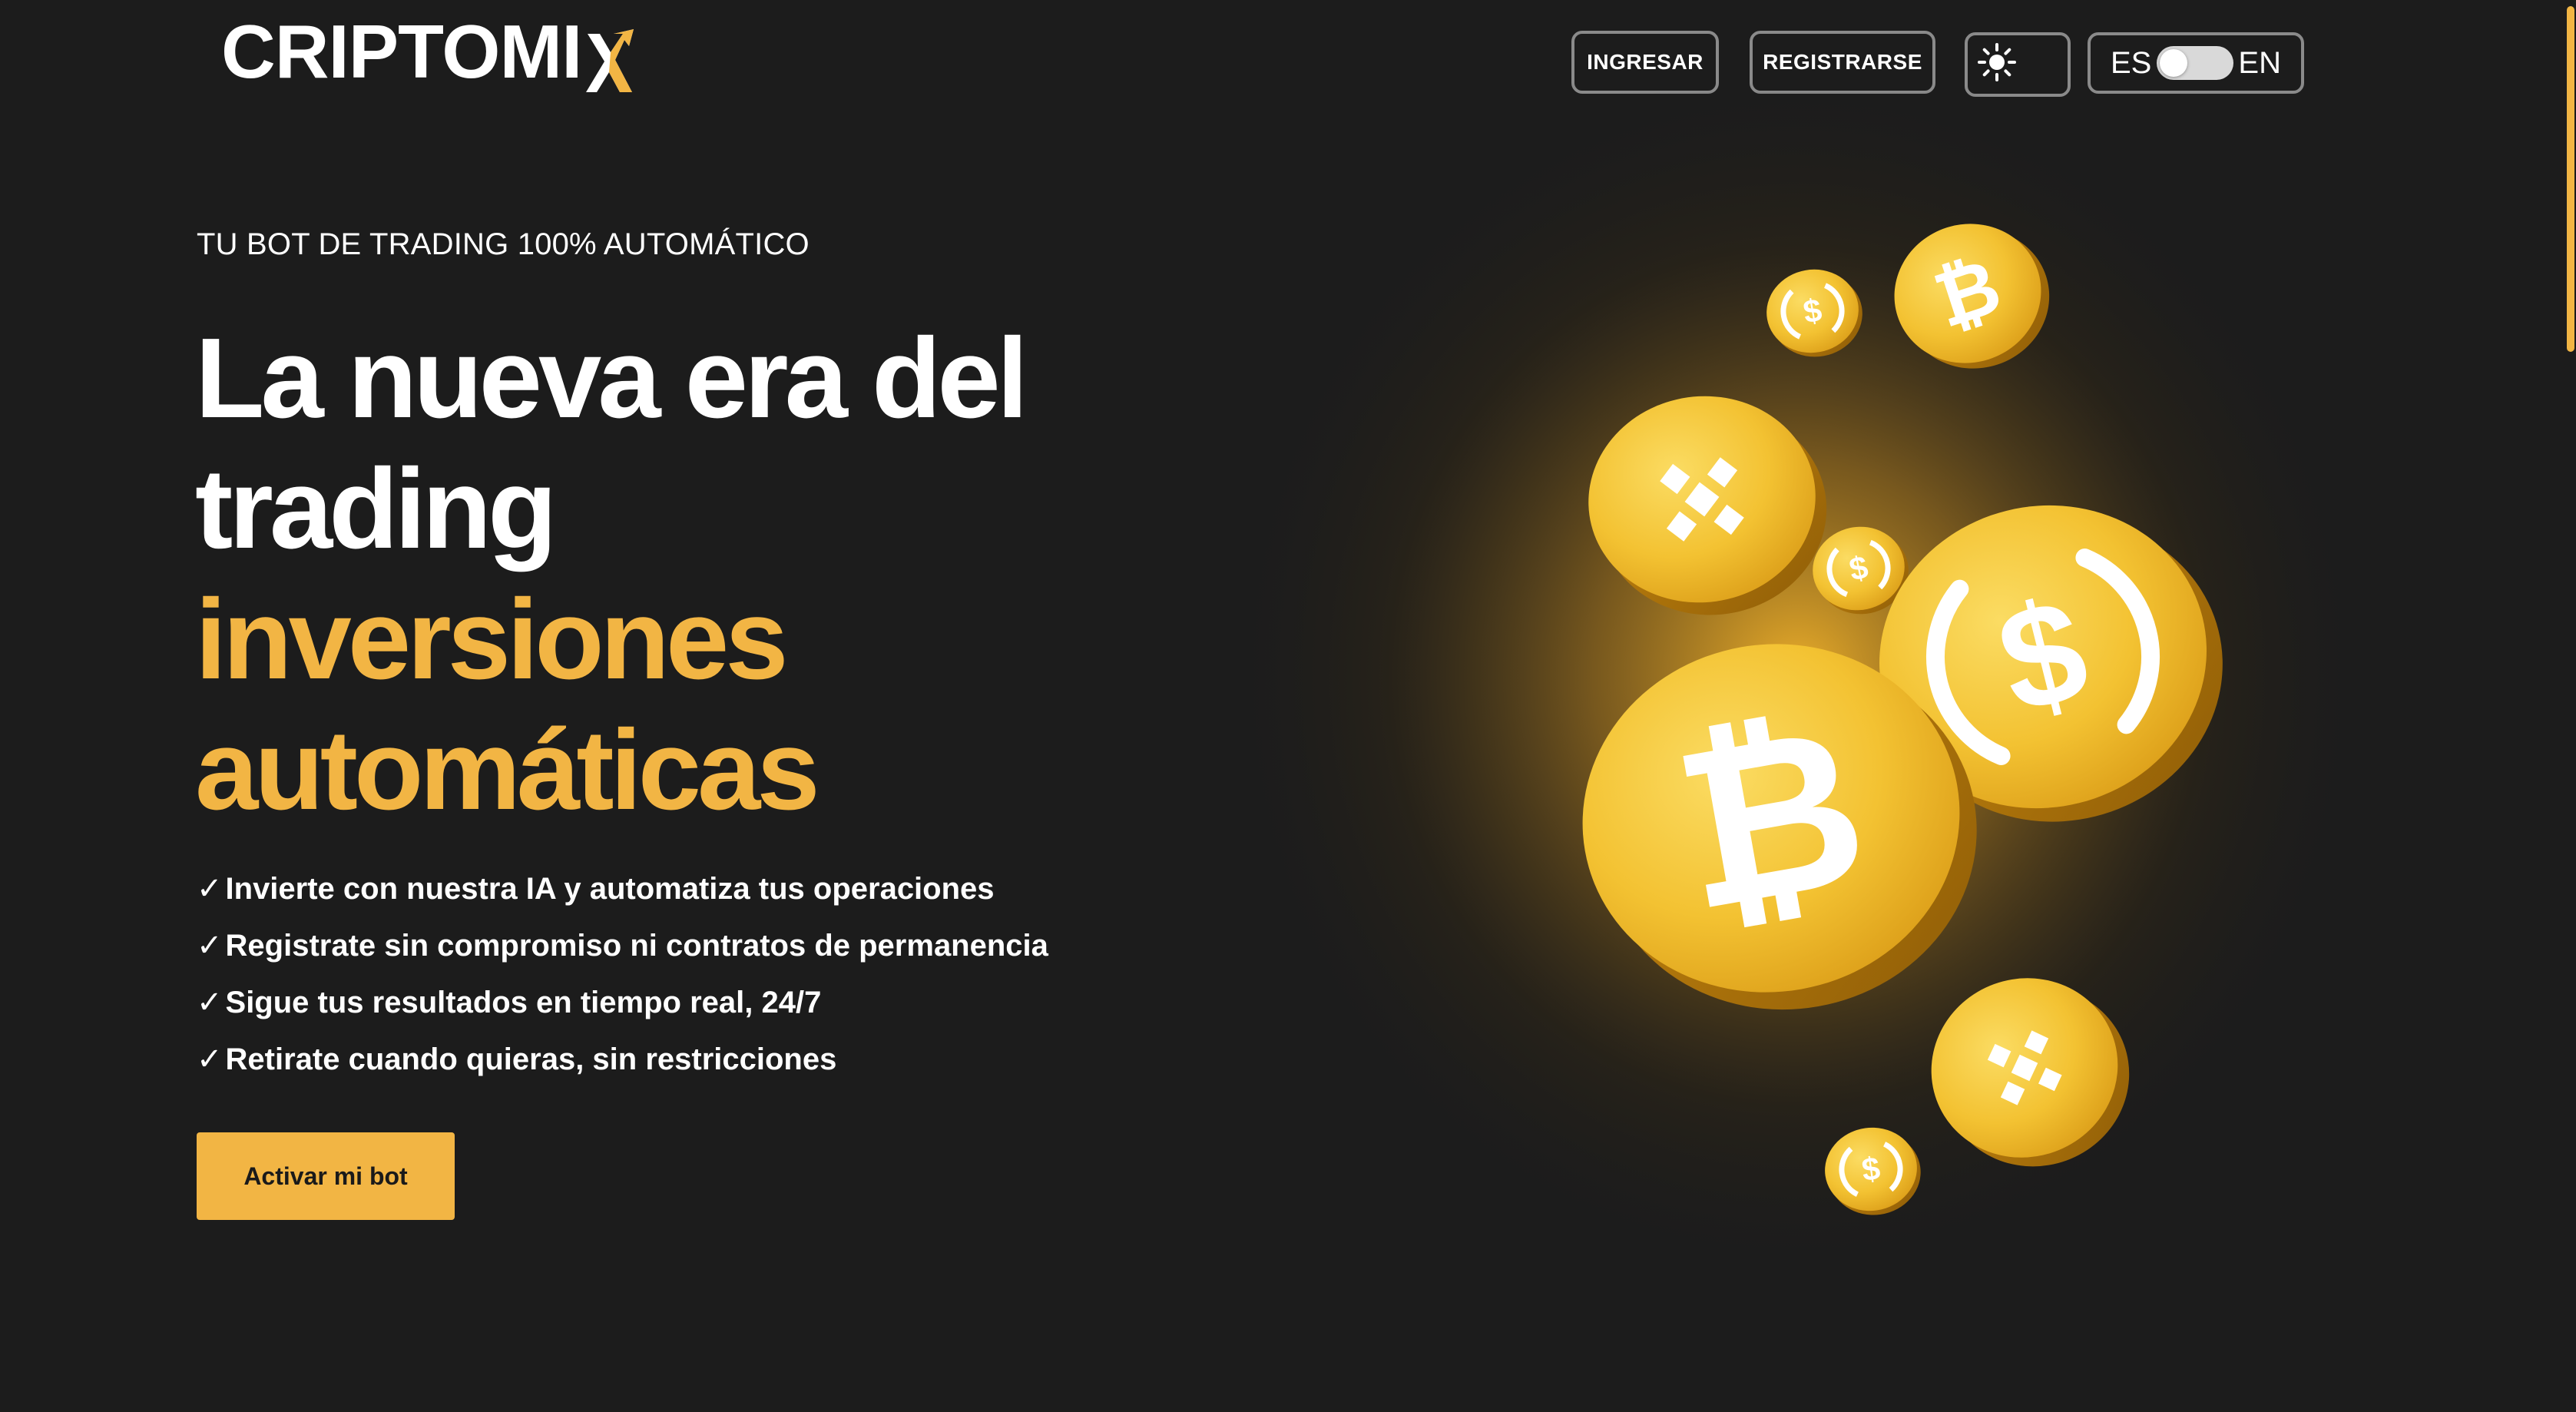 This screenshot has width=2576, height=1412. I want to click on language-es-label: ES, so click(2131, 64).